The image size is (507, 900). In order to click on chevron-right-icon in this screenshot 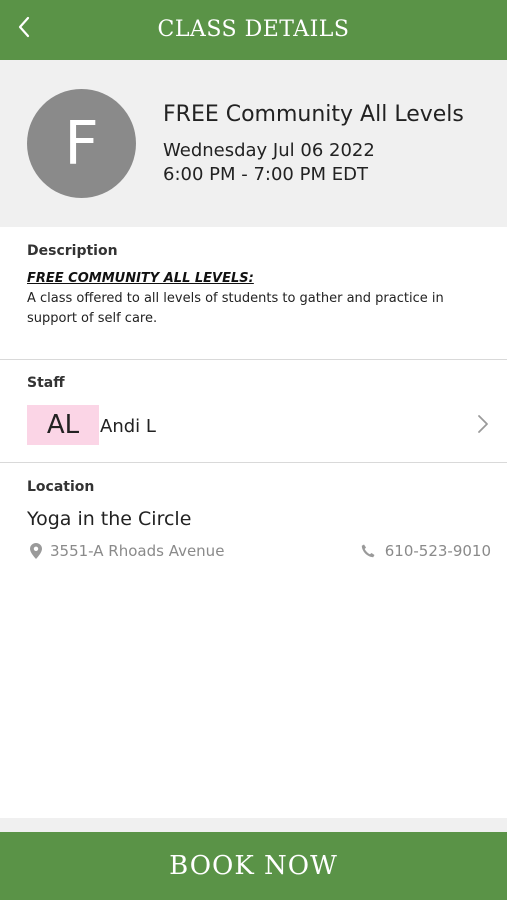, I will do `click(483, 424)`.